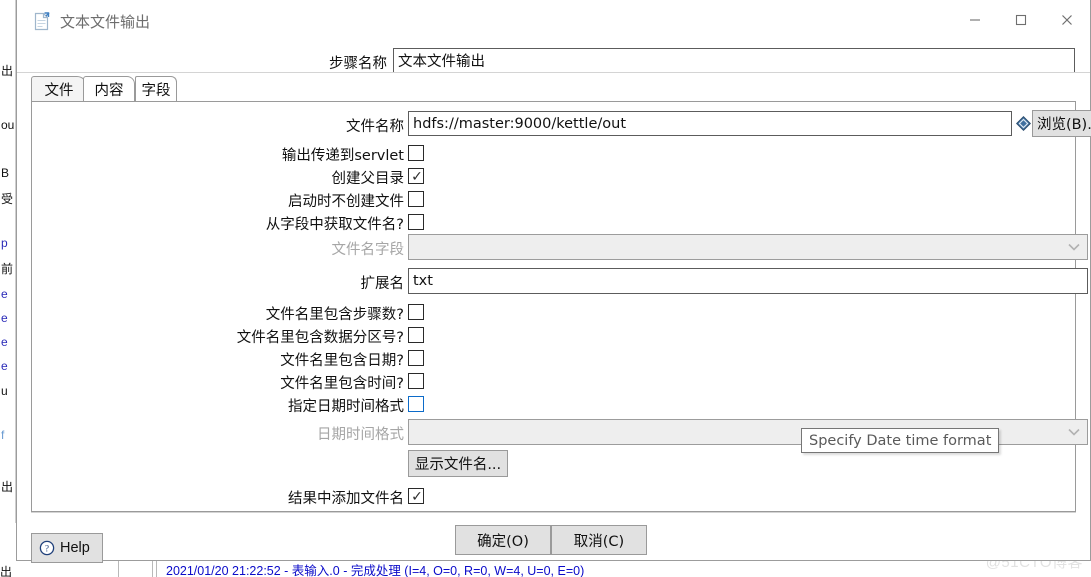  What do you see at coordinates (503, 540) in the screenshot?
I see `ok-button: 确定(O)` at bounding box center [503, 540].